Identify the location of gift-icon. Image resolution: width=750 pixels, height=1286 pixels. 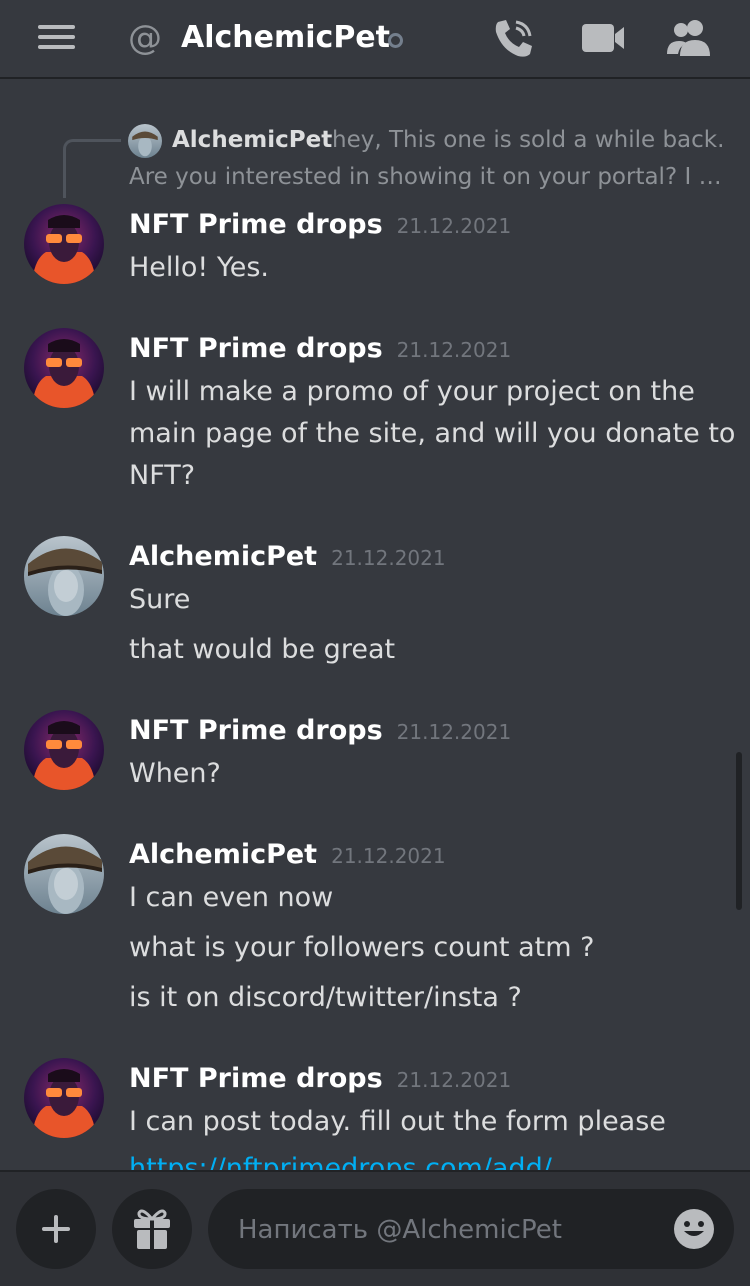
(152, 1229).